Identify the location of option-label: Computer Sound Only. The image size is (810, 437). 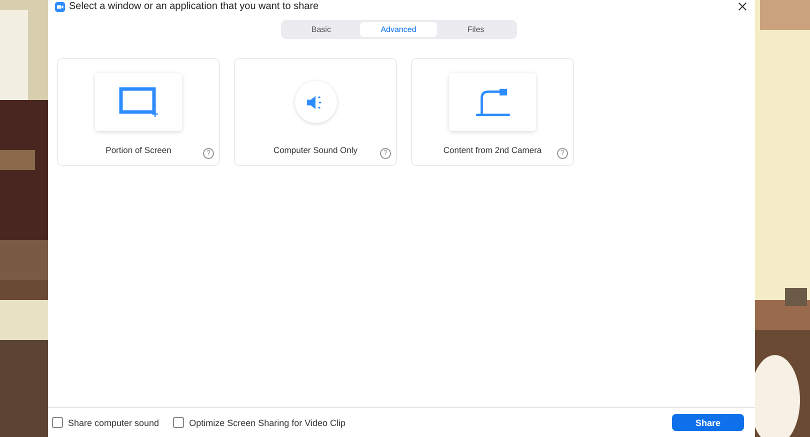
(315, 150).